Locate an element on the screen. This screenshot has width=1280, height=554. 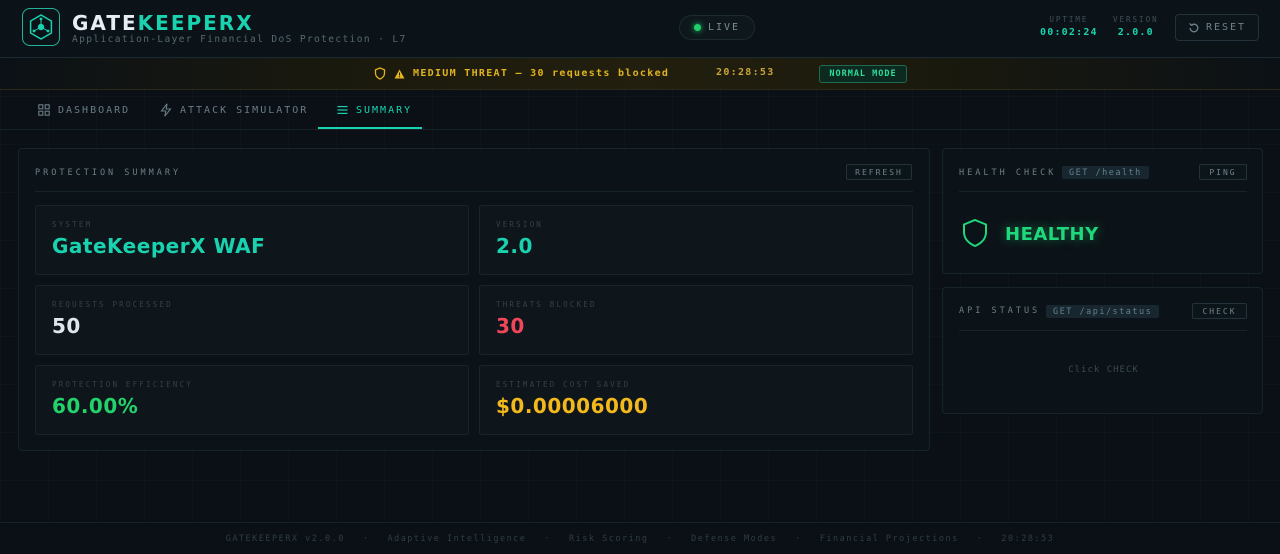
reset-icon is located at coordinates (1194, 27).